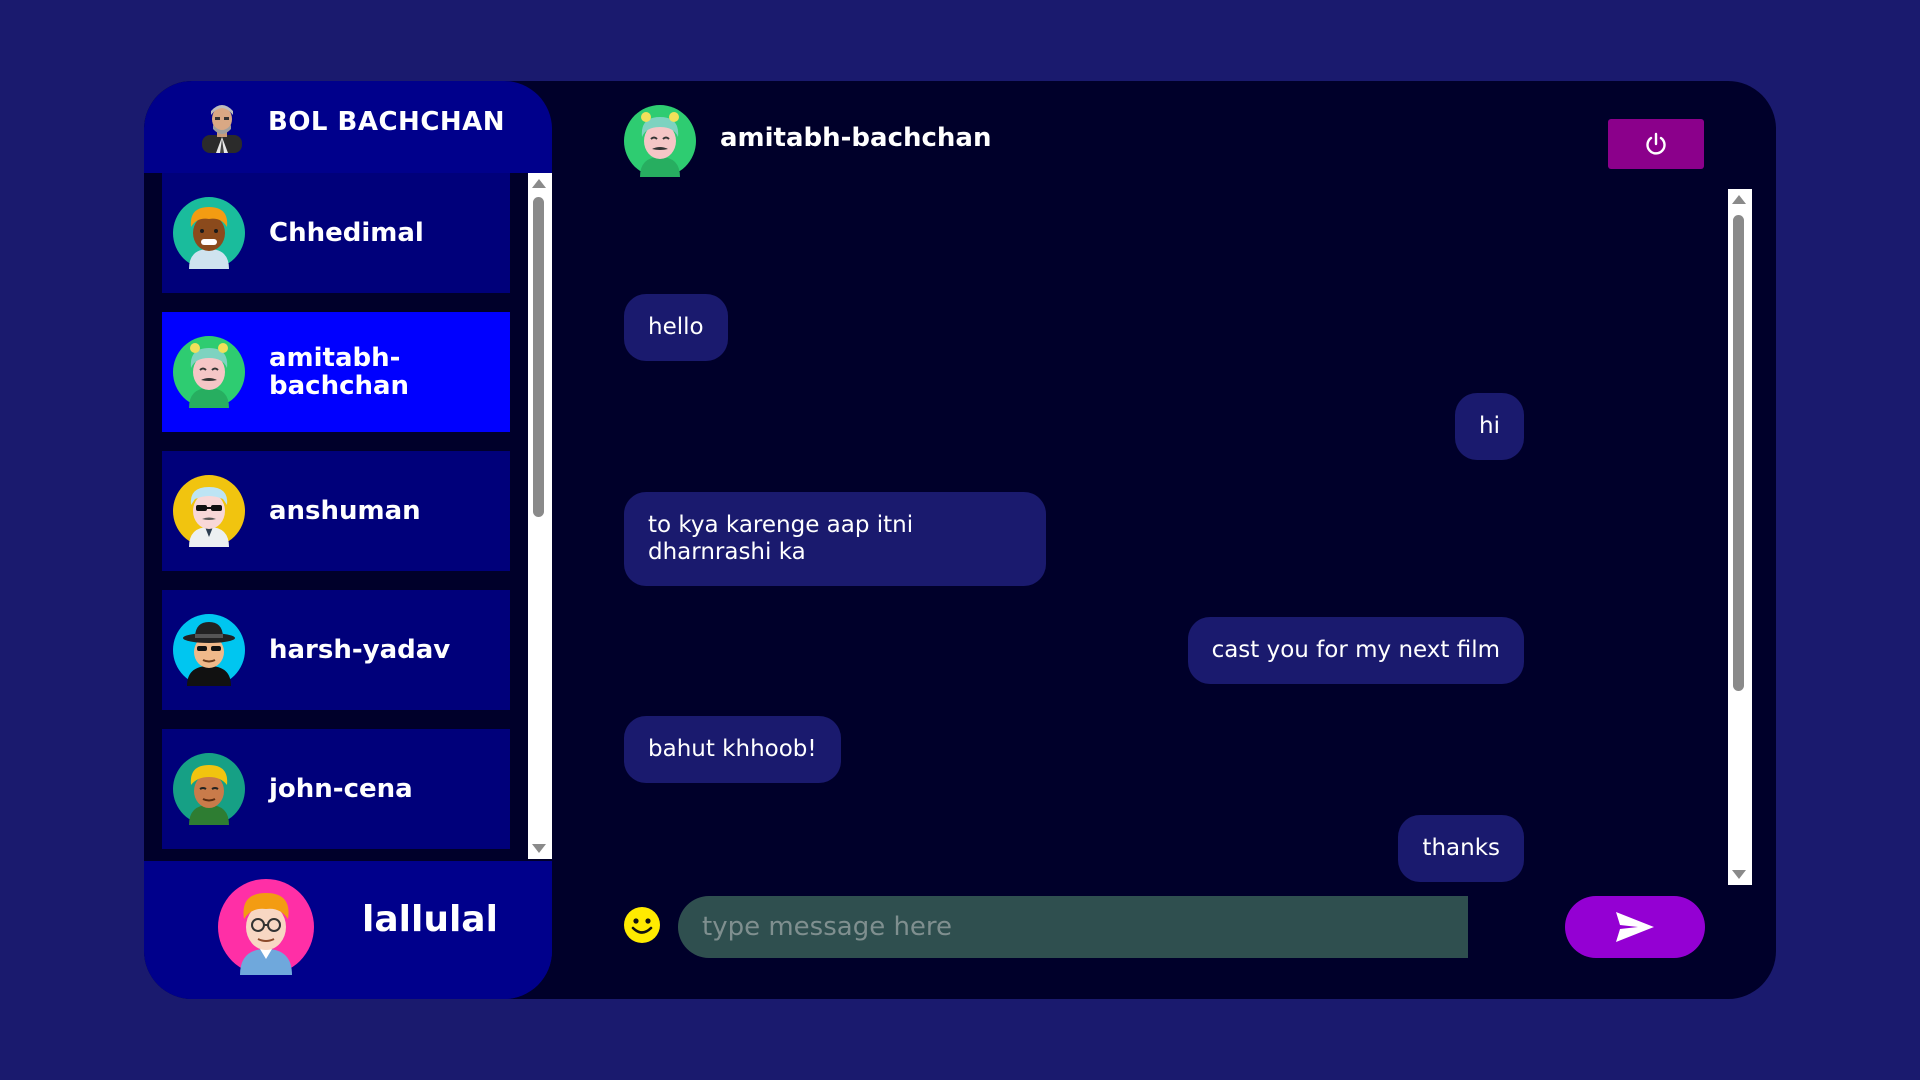 This screenshot has width=1920, height=1080. Describe the element at coordinates (835, 539) in the screenshot. I see `message-bubble-received: to kya karenge aap itni dharnrashi ka` at that location.